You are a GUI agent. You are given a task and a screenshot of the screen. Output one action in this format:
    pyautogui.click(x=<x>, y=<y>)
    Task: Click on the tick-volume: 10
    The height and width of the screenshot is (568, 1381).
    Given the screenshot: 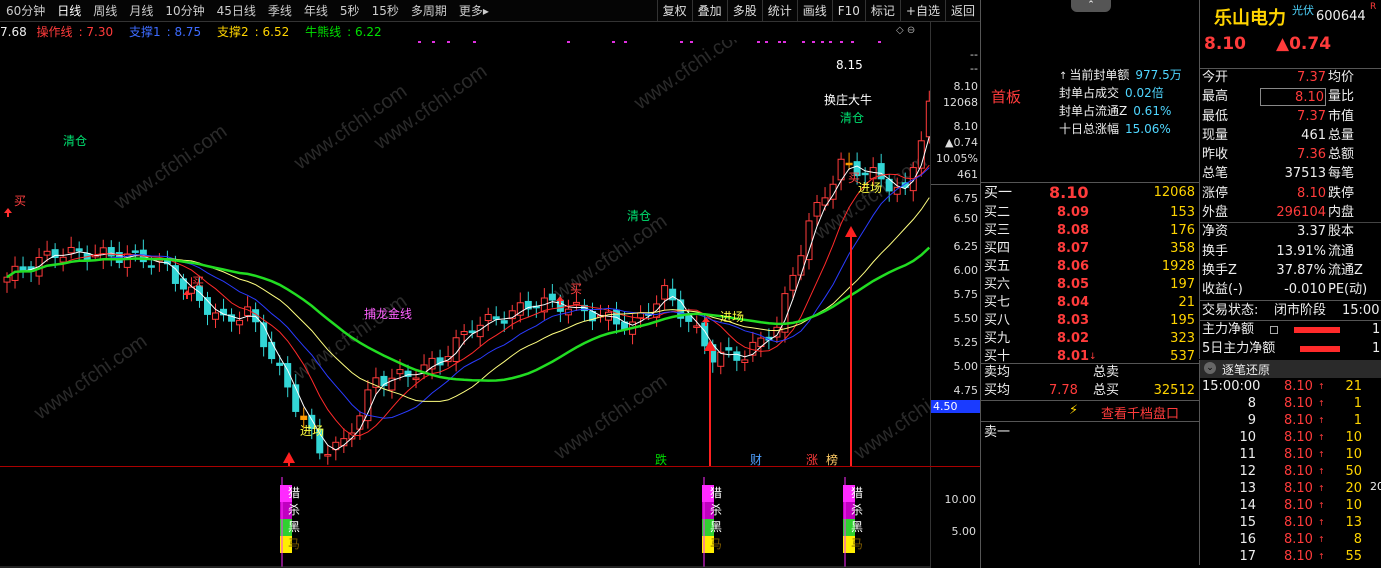 What is the action you would take?
    pyautogui.click(x=1353, y=454)
    